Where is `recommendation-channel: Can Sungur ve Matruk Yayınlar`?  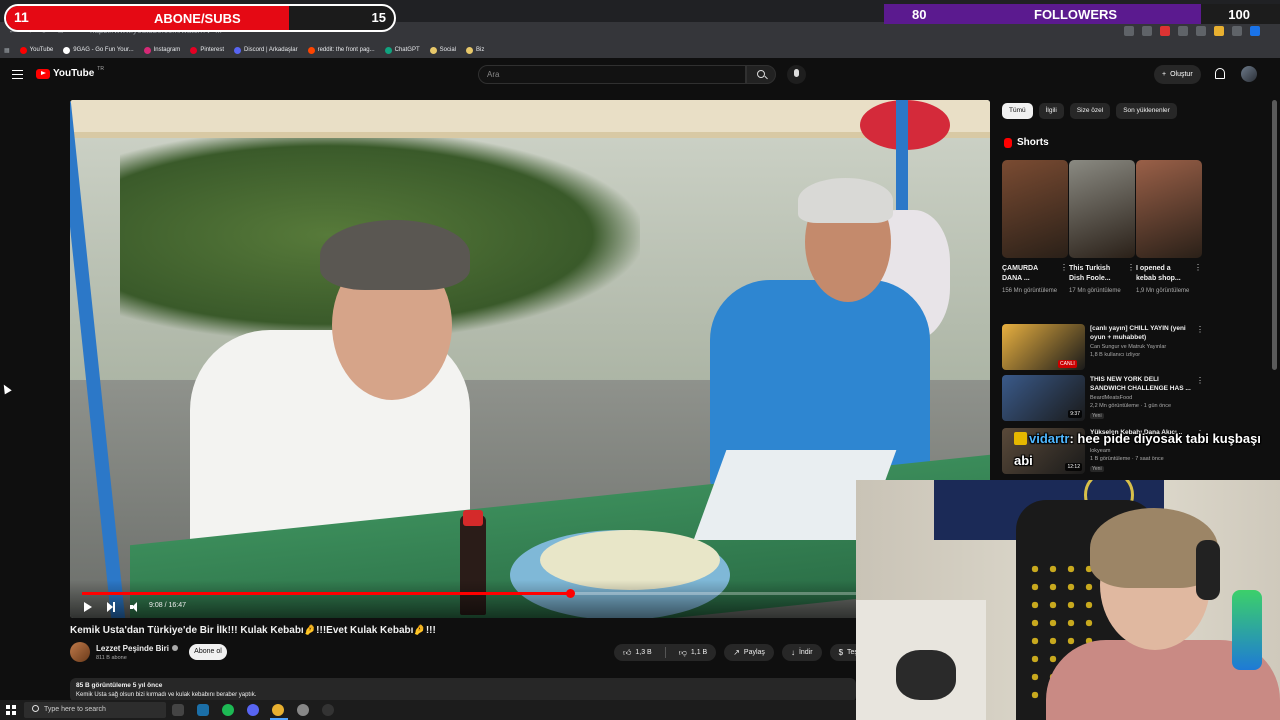
recommendation-channel: Can Sungur ve Matruk Yayınlar is located at coordinates (1128, 347).